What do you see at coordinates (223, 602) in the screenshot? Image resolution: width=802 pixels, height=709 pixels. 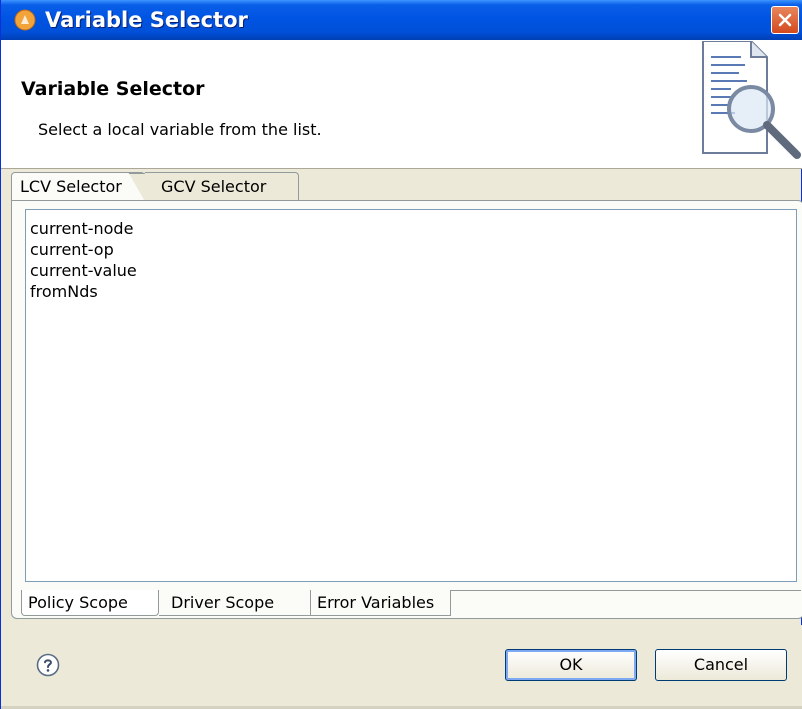 I see `tab-label: Driver Scope` at bounding box center [223, 602].